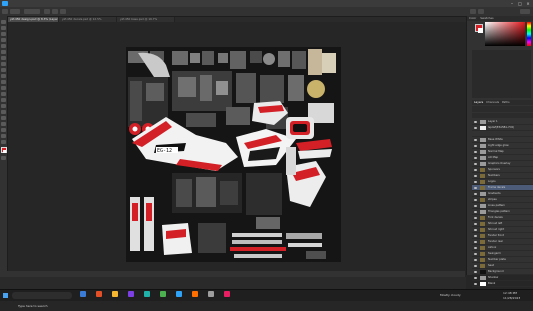  I want to click on eraser-tool-icon, so click(3, 88).